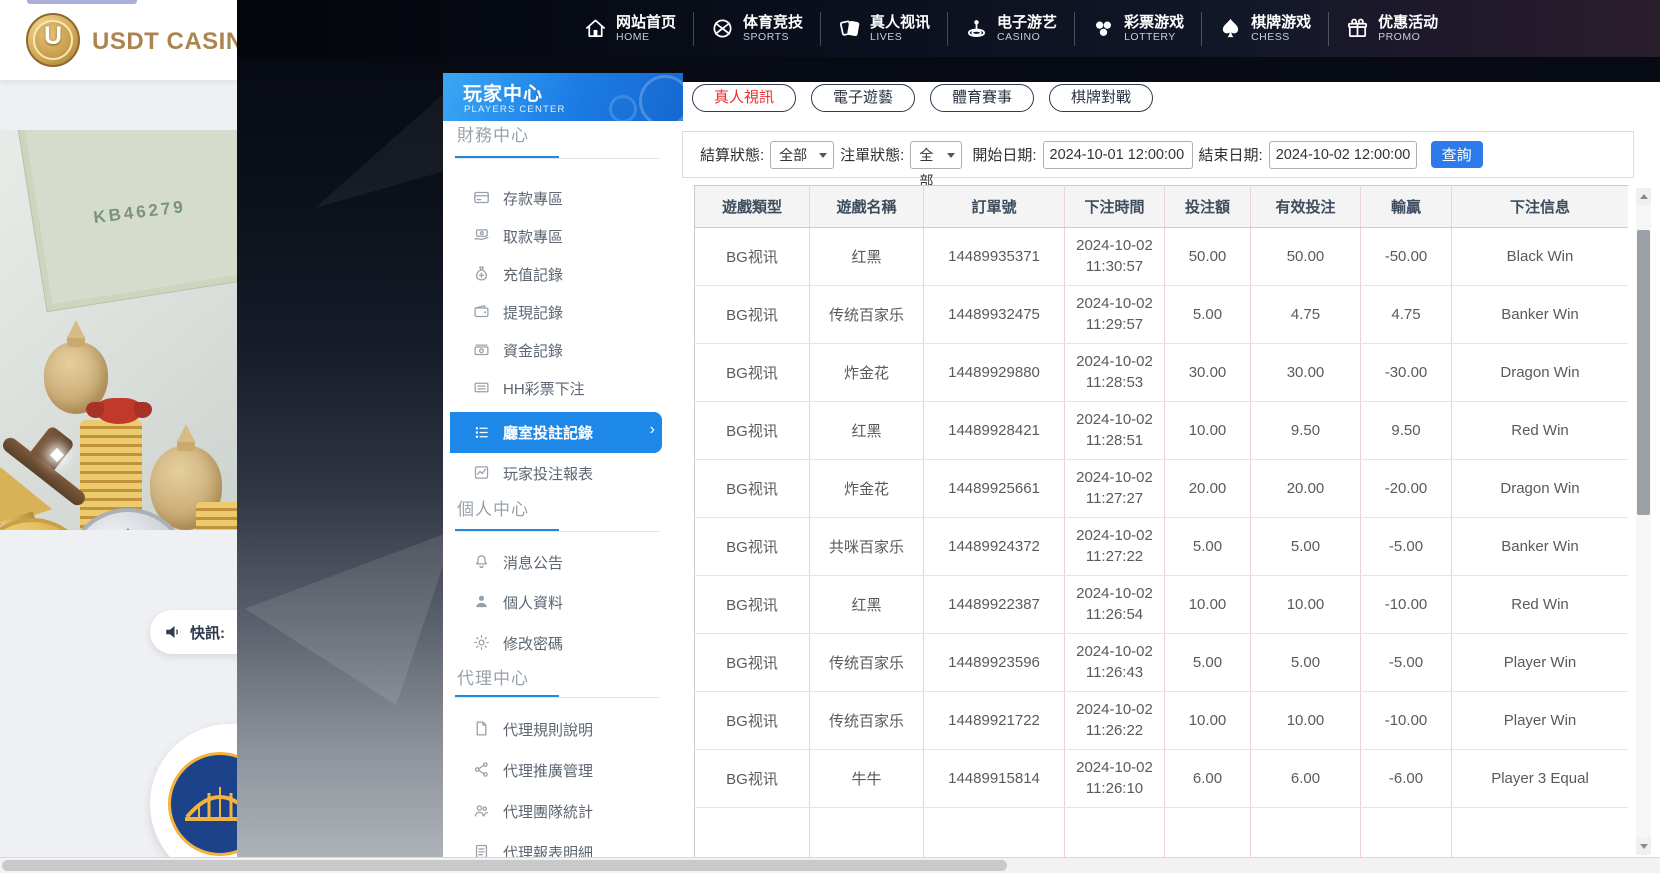 The image size is (1660, 873). What do you see at coordinates (900, 22) in the screenshot?
I see `nav-item-label: 真人视讯` at bounding box center [900, 22].